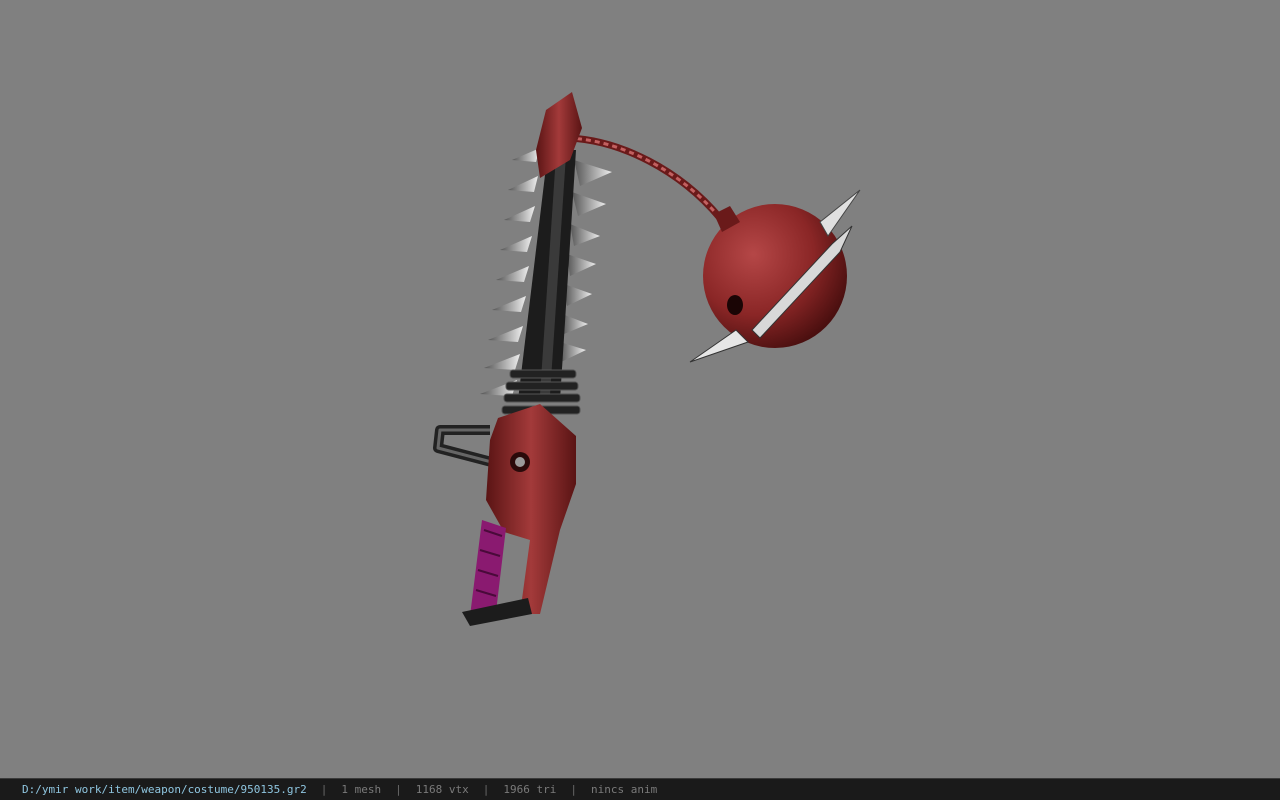 The image size is (1280, 800). I want to click on mesh-count: 1 mesh, so click(361, 789).